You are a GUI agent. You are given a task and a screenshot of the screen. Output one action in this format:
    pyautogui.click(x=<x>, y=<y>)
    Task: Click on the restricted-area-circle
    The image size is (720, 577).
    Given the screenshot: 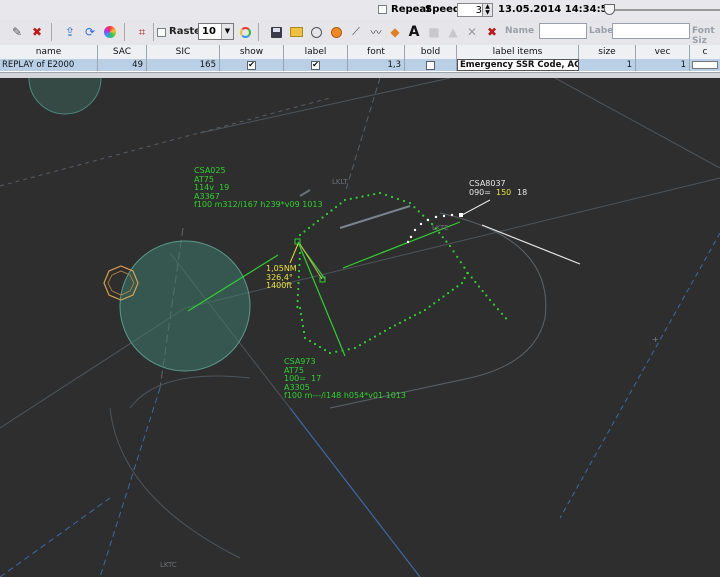 What is the action you would take?
    pyautogui.click(x=185, y=306)
    